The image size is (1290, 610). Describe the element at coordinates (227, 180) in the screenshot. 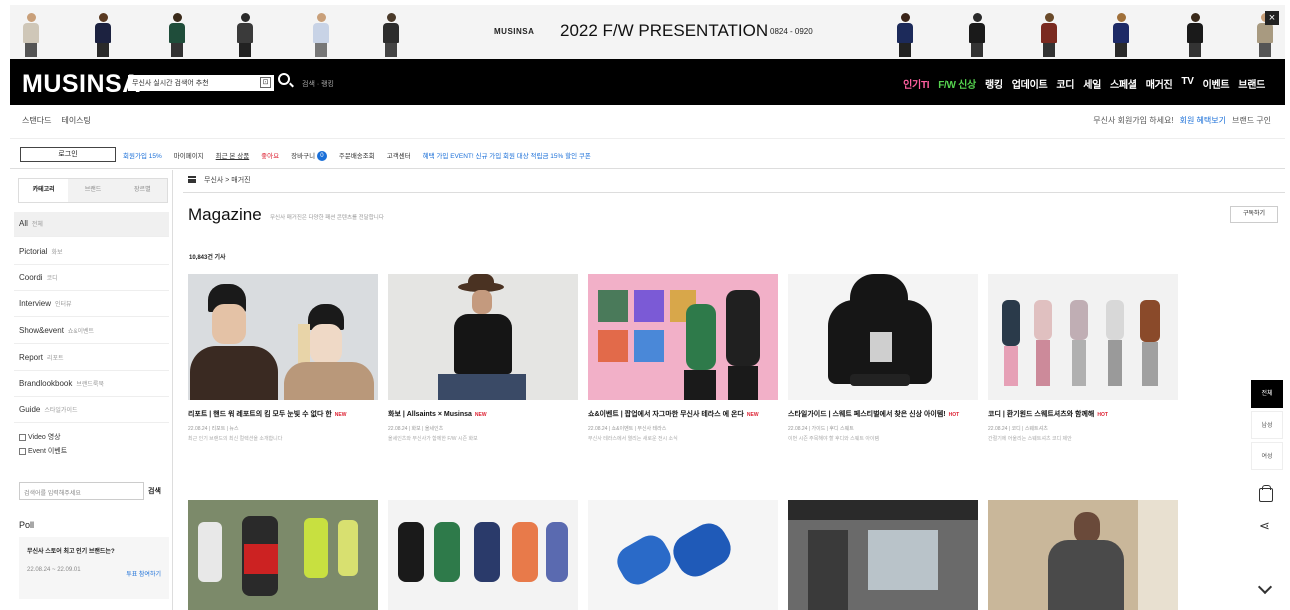

I see `breadcrumb: 무신사 > 매거진` at that location.